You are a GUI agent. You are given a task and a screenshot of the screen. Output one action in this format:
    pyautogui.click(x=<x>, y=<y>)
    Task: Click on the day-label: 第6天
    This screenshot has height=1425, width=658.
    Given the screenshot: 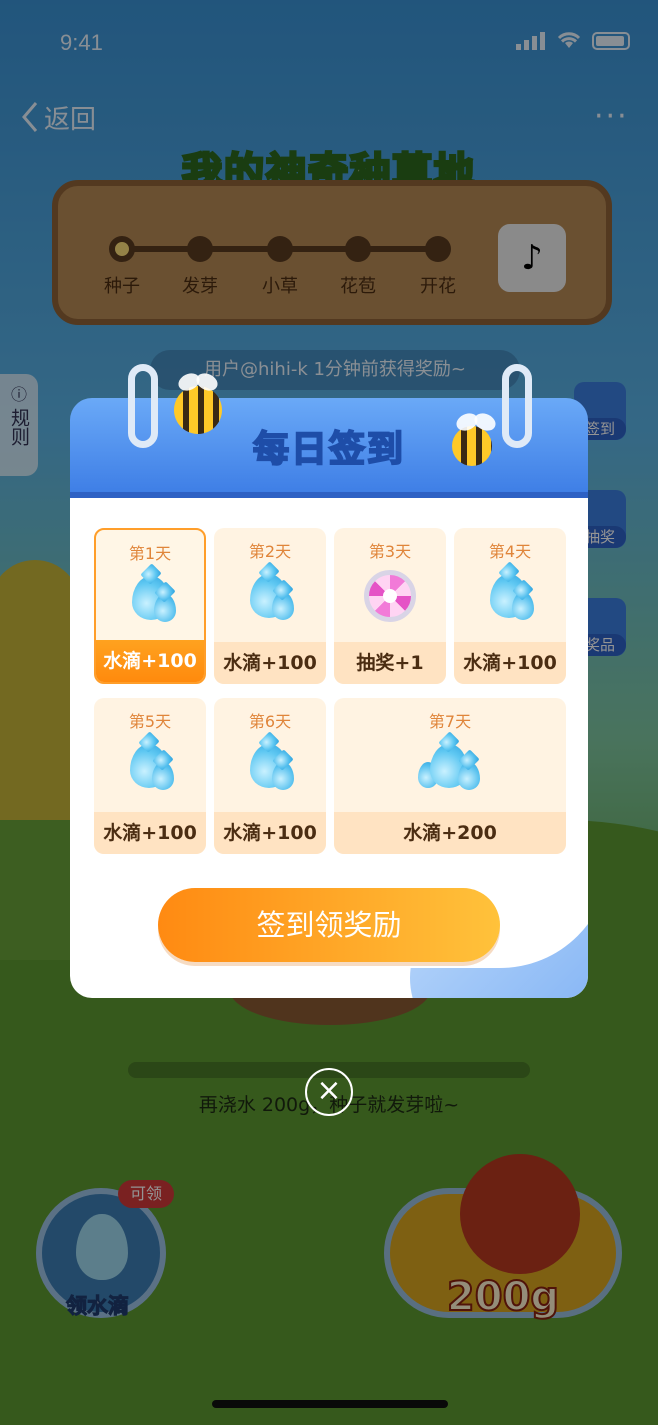 What is the action you would take?
    pyautogui.click(x=270, y=721)
    